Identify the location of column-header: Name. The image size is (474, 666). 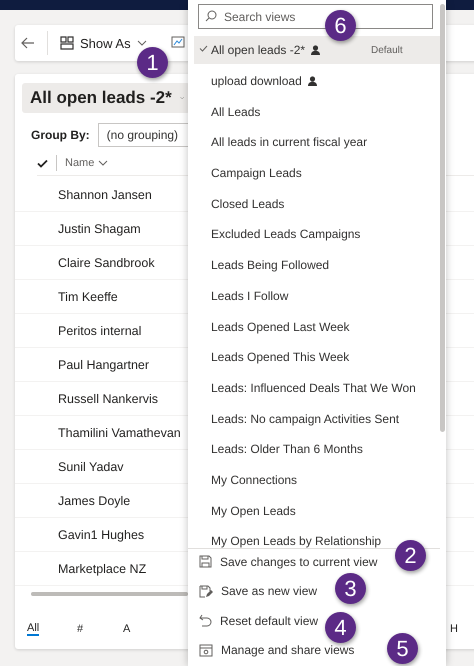
(86, 163).